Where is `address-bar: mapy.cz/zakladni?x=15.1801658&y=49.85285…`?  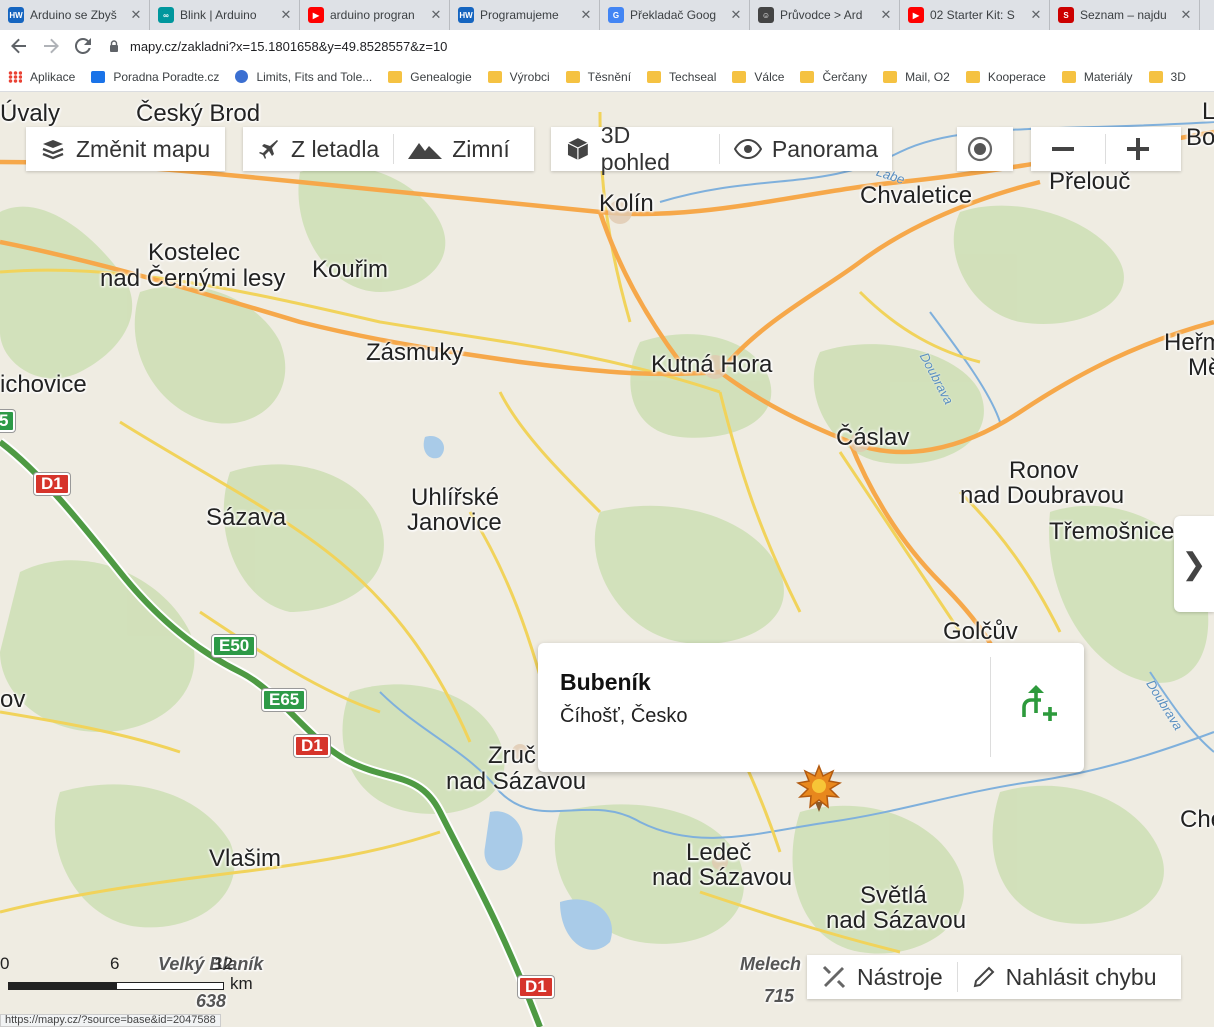
address-bar: mapy.cz/zakladni?x=15.1801658&y=49.85285… is located at coordinates (658, 46).